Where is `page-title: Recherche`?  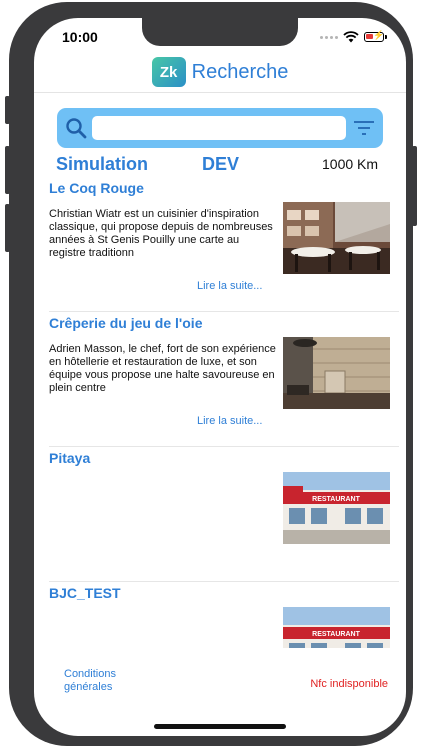 page-title: Recherche is located at coordinates (240, 71).